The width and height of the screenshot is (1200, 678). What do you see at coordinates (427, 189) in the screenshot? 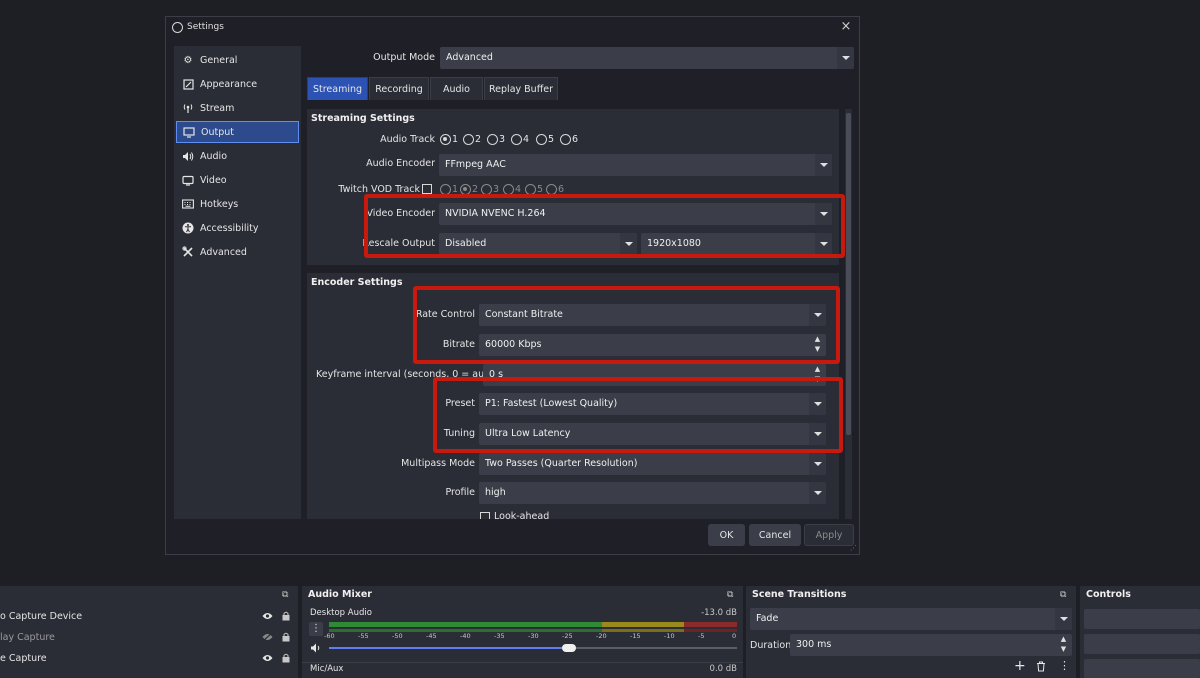
I see `twitch-vod-checkbox` at bounding box center [427, 189].